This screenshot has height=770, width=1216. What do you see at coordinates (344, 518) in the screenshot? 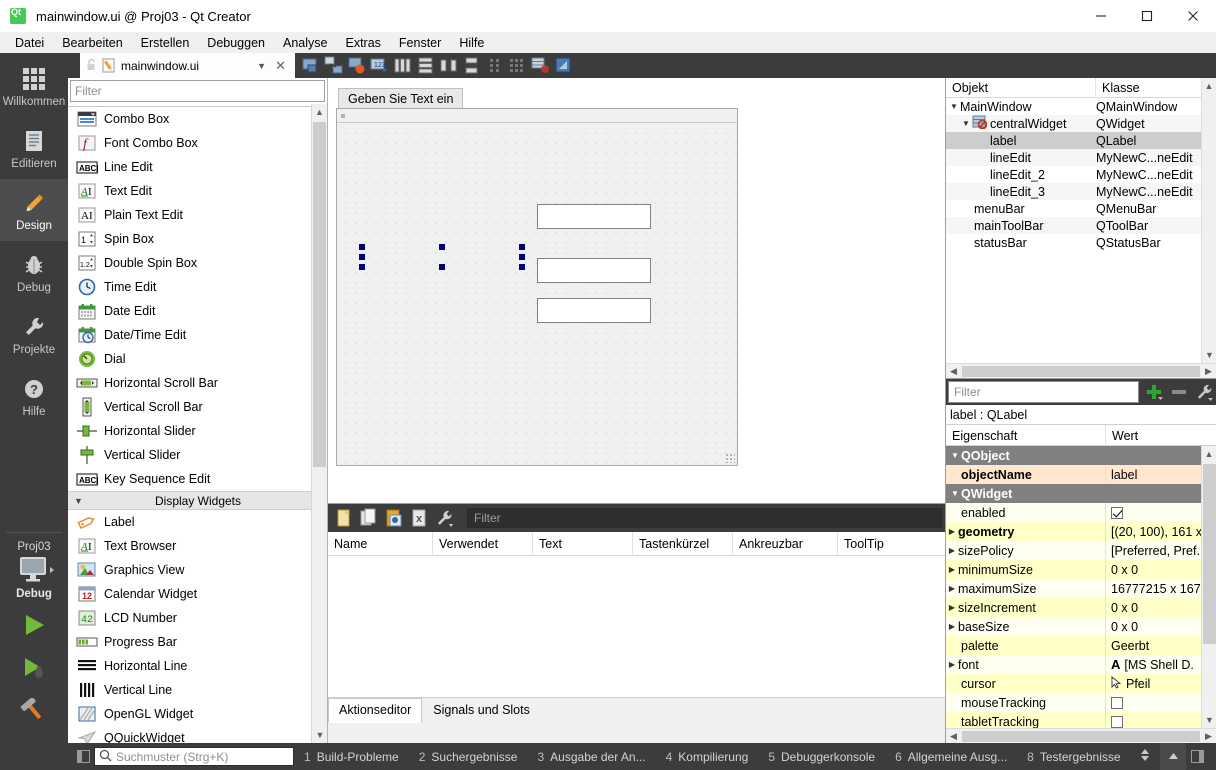
I see `new-action-icon` at bounding box center [344, 518].